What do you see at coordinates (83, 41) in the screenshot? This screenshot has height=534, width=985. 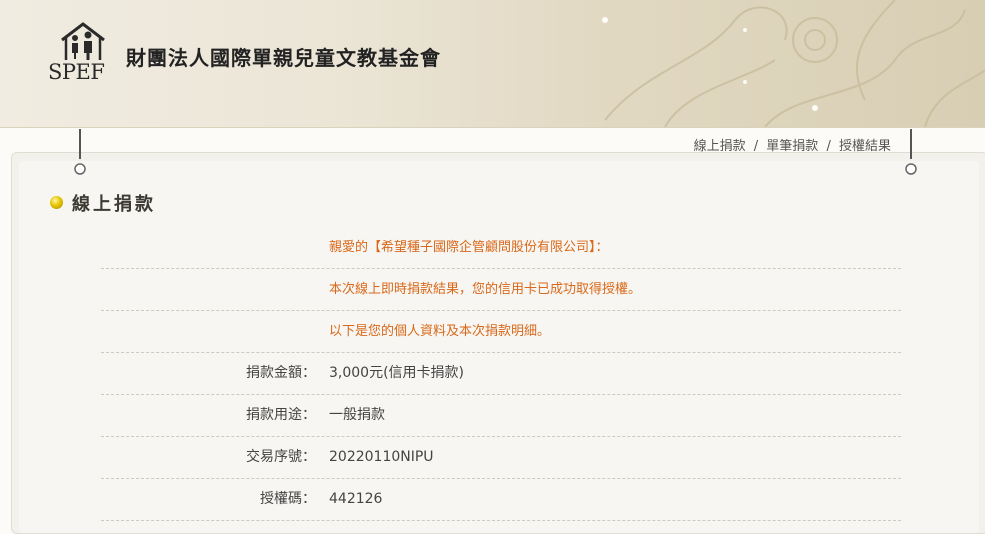 I see `family-house-icon` at bounding box center [83, 41].